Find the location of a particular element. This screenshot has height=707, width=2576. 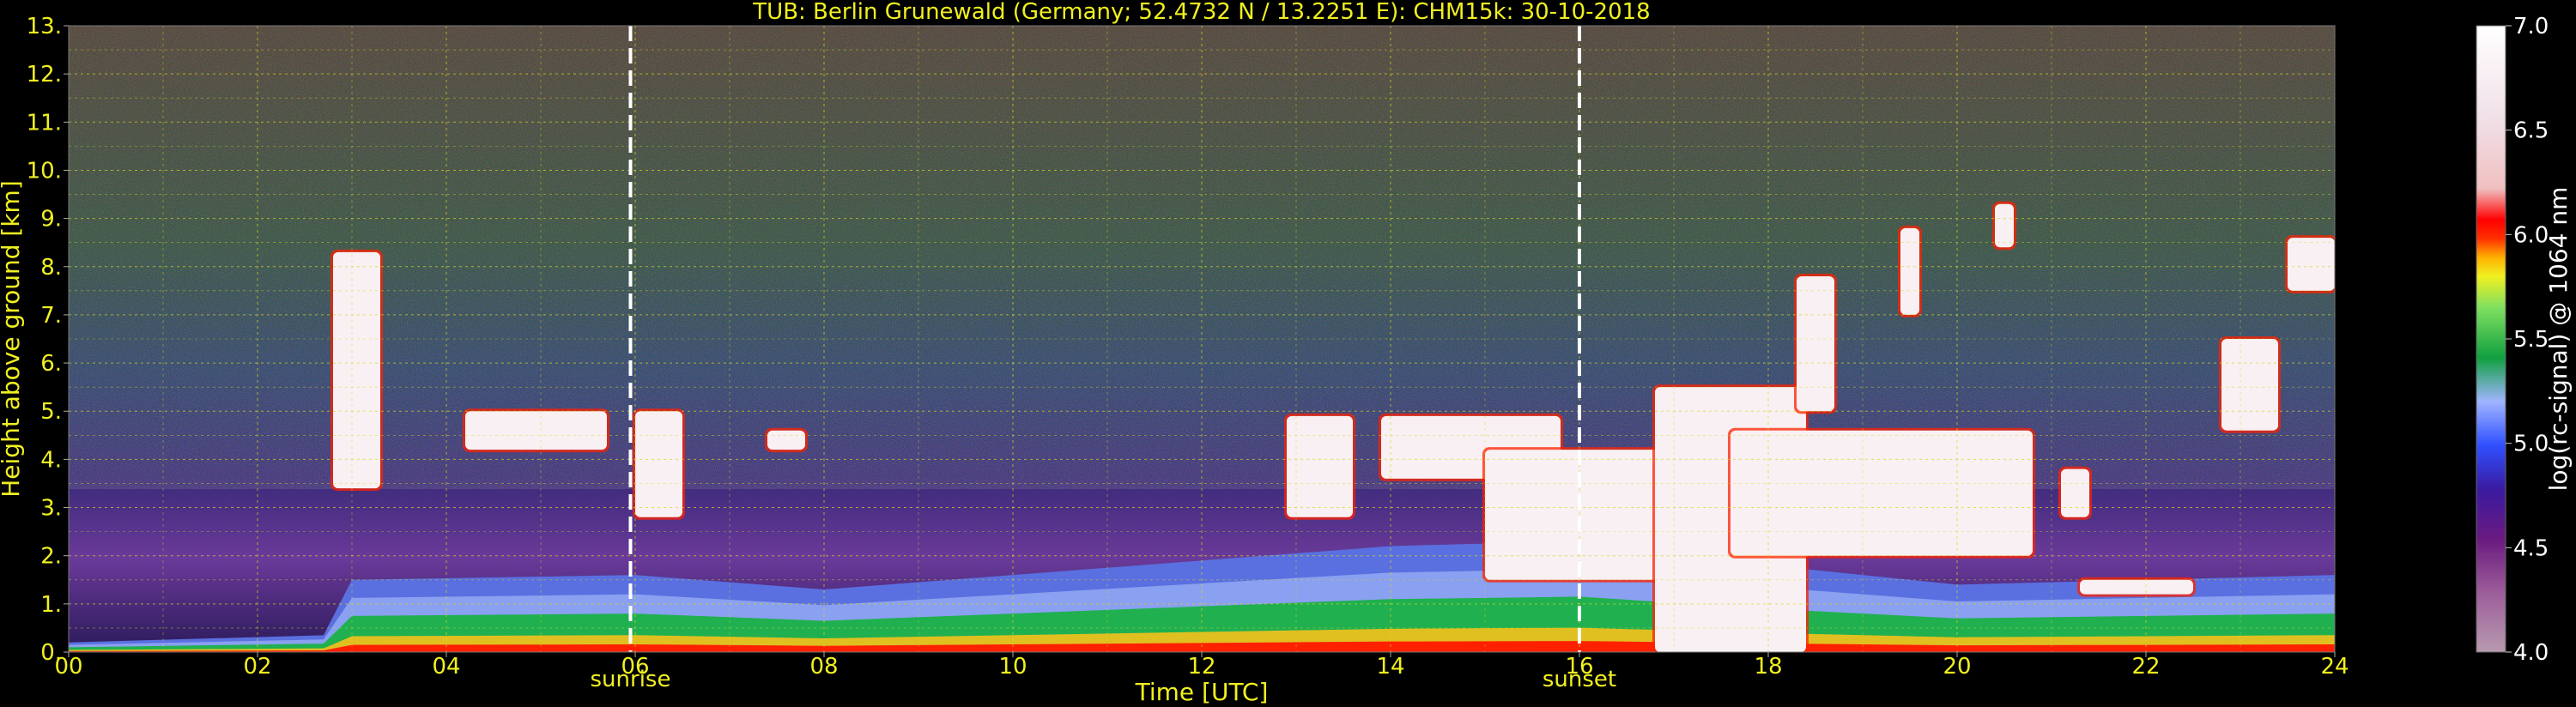

y-tick-label: 12. is located at coordinates (44, 75).